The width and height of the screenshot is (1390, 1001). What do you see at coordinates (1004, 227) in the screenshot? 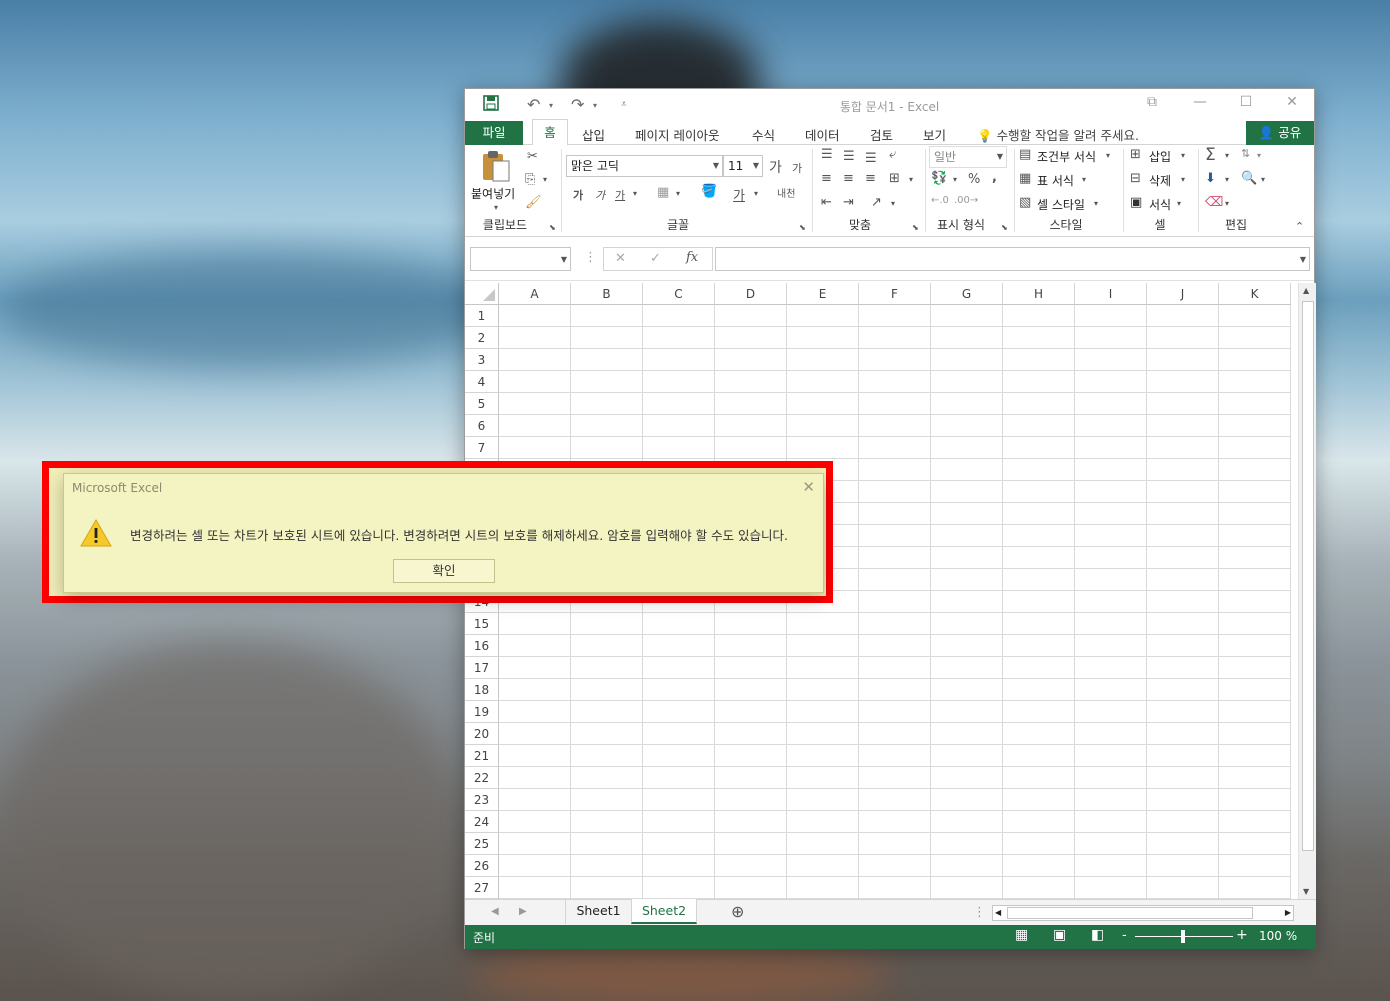
I see `number-launcher-icon: ⬊` at bounding box center [1004, 227].